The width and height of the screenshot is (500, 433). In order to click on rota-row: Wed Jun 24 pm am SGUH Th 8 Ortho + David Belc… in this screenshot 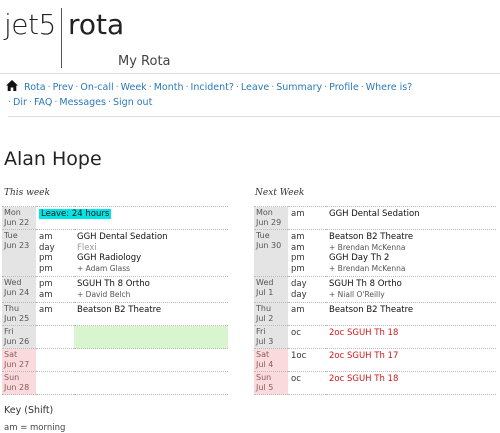, I will do `click(115, 289)`.